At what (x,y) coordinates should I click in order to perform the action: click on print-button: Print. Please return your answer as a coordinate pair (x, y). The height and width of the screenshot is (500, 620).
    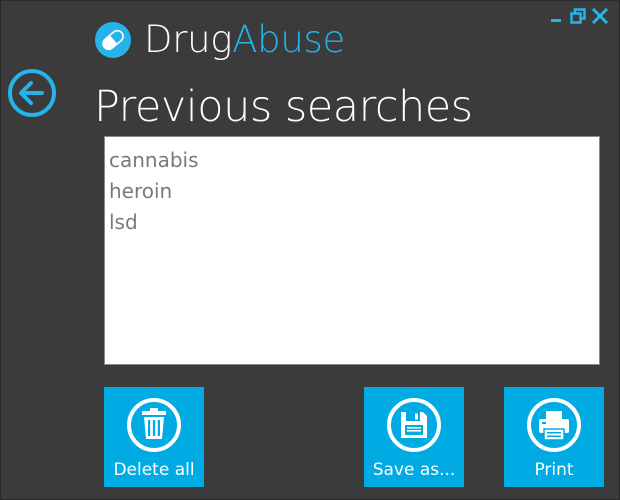
    Looking at the image, I should click on (554, 437).